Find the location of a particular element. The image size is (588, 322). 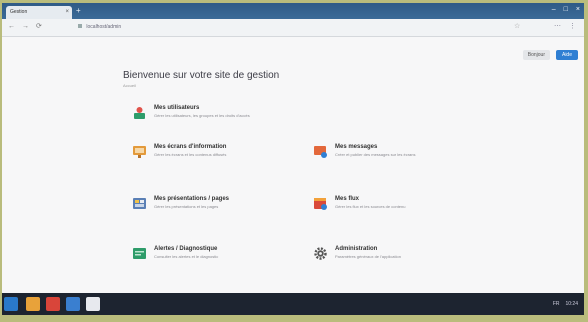

media-icon is located at coordinates (53, 304).